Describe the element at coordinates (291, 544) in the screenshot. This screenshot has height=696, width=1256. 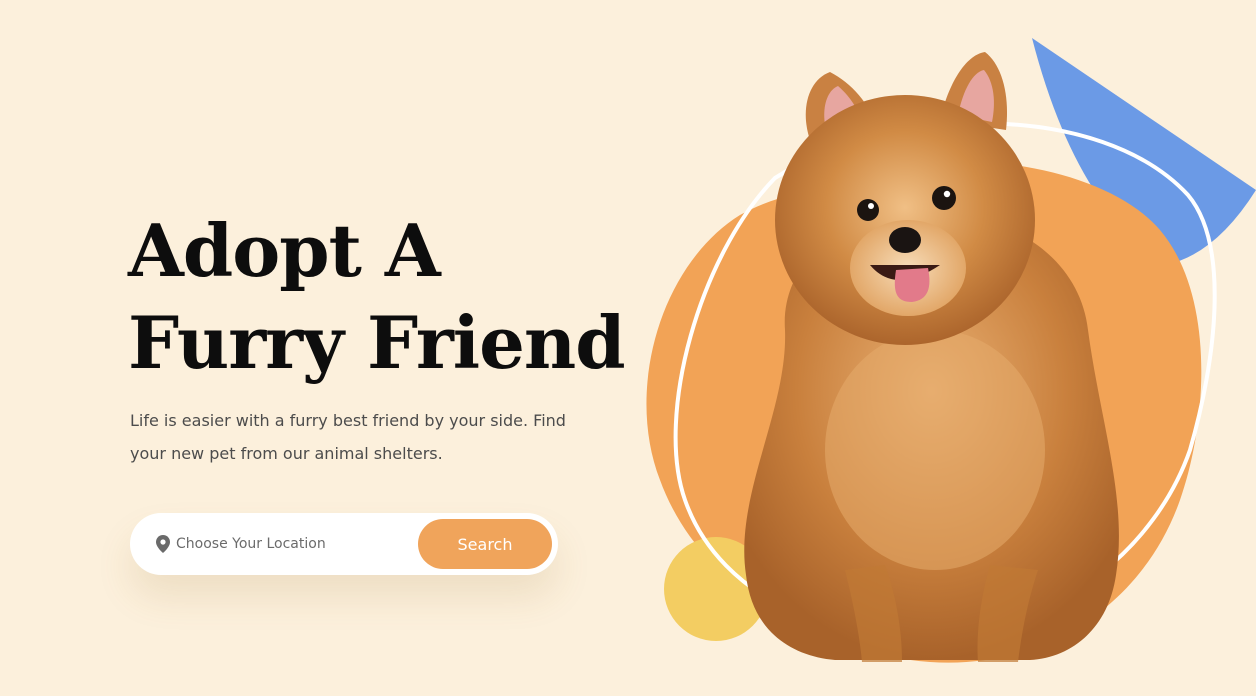
I see `location-input` at that location.